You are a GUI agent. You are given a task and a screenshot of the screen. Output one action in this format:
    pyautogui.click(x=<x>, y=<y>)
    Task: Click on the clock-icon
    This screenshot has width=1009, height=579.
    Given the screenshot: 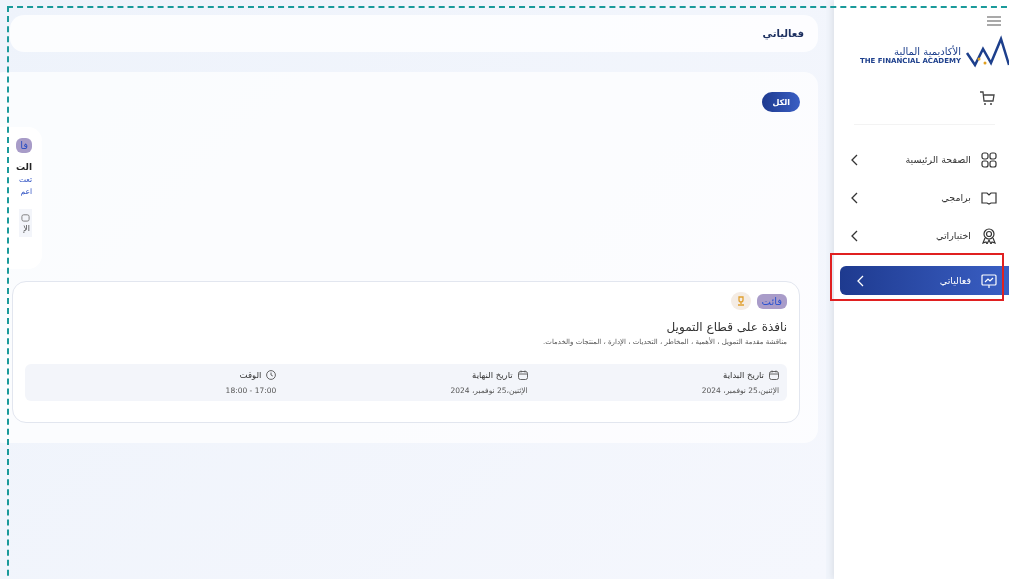 What is the action you would take?
    pyautogui.click(x=271, y=375)
    